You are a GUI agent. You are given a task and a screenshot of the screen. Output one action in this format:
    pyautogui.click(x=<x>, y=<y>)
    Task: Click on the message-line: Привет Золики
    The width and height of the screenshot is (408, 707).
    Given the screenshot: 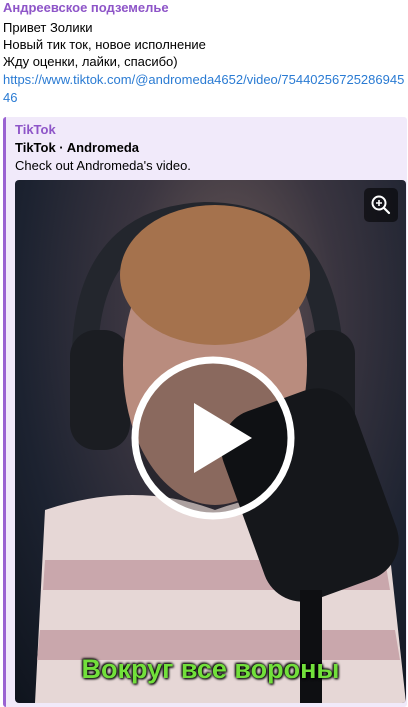 What is the action you would take?
    pyautogui.click(x=48, y=27)
    